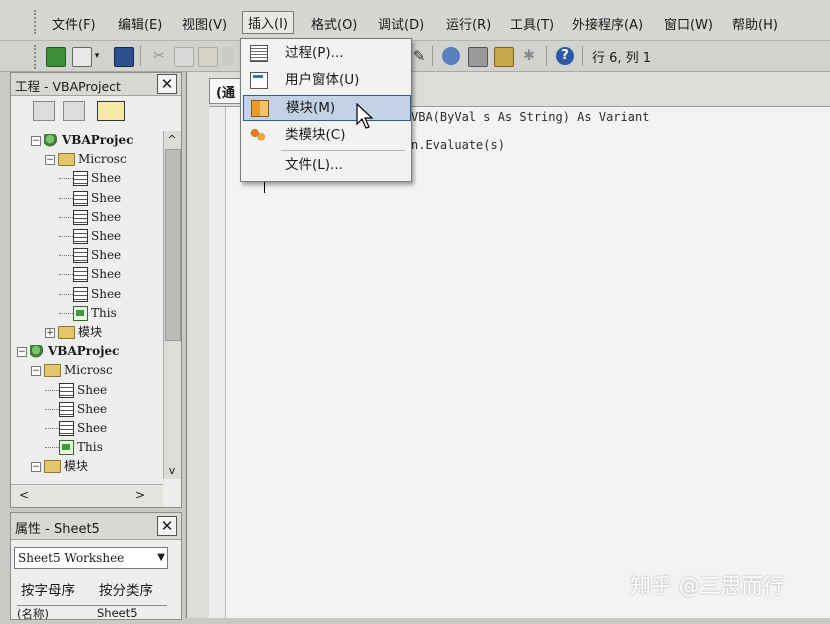 This screenshot has width=830, height=624. What do you see at coordinates (258, 134) in the screenshot?
I see `class-module-icon` at bounding box center [258, 134].